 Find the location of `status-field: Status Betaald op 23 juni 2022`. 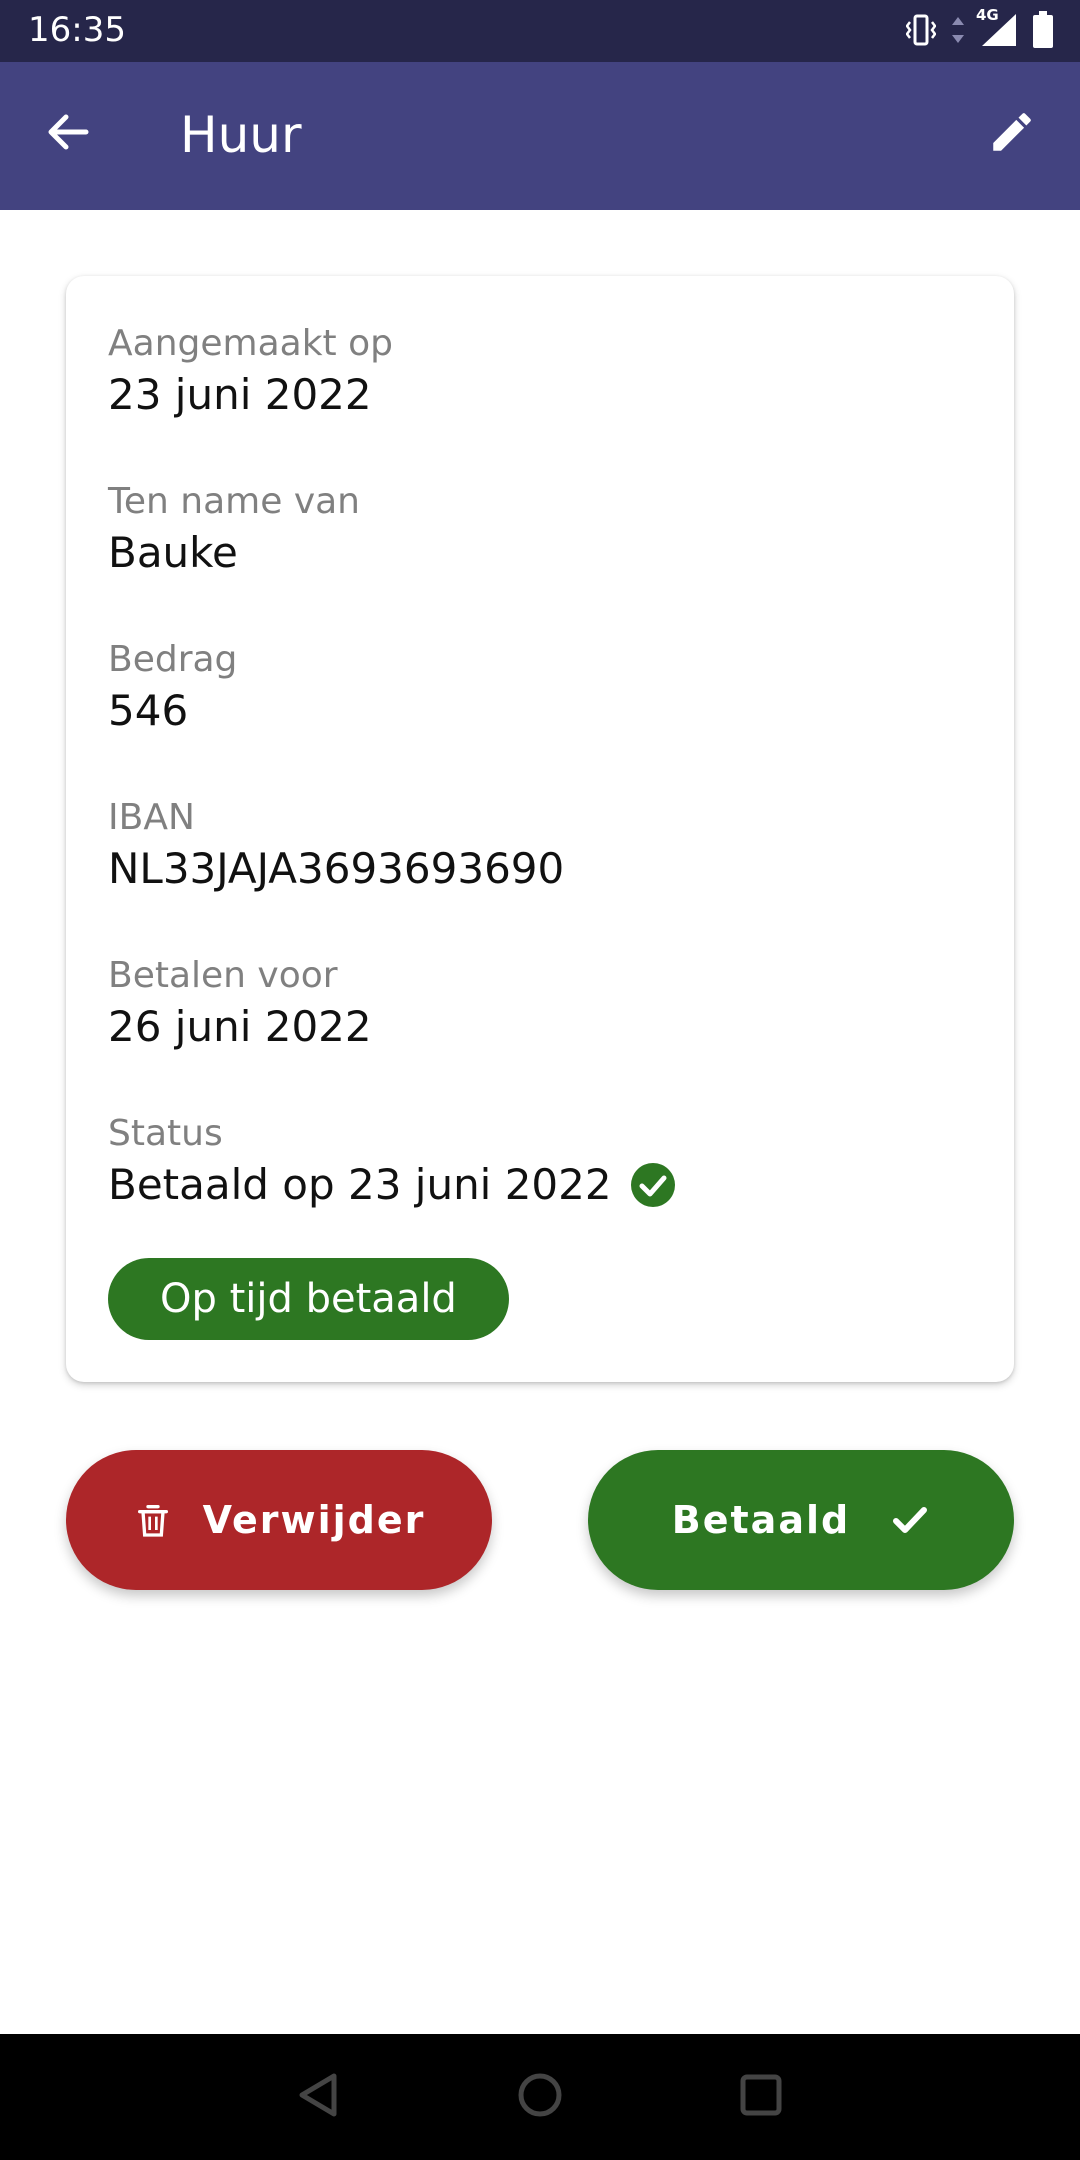

status-field: Status Betaald op 23 juni 2022 is located at coordinates (392, 1162).